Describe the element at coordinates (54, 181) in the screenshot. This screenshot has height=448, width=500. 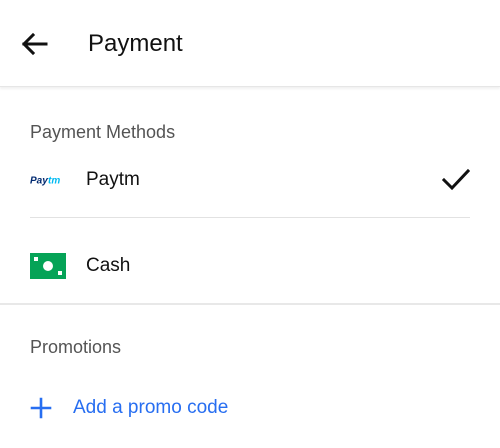
I see `svg-text: tm` at that location.